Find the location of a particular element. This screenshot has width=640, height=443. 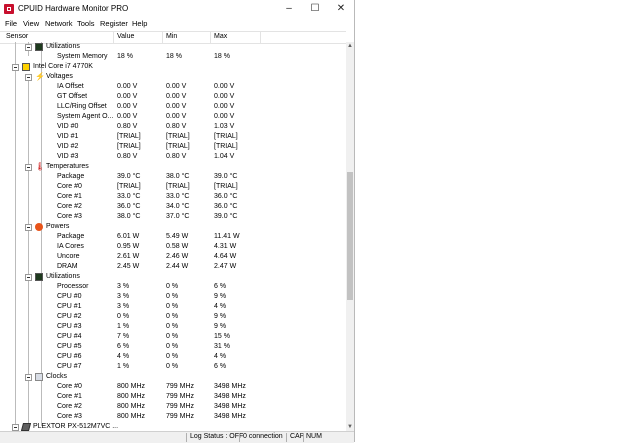

min-column-header: Min is located at coordinates (171, 37).